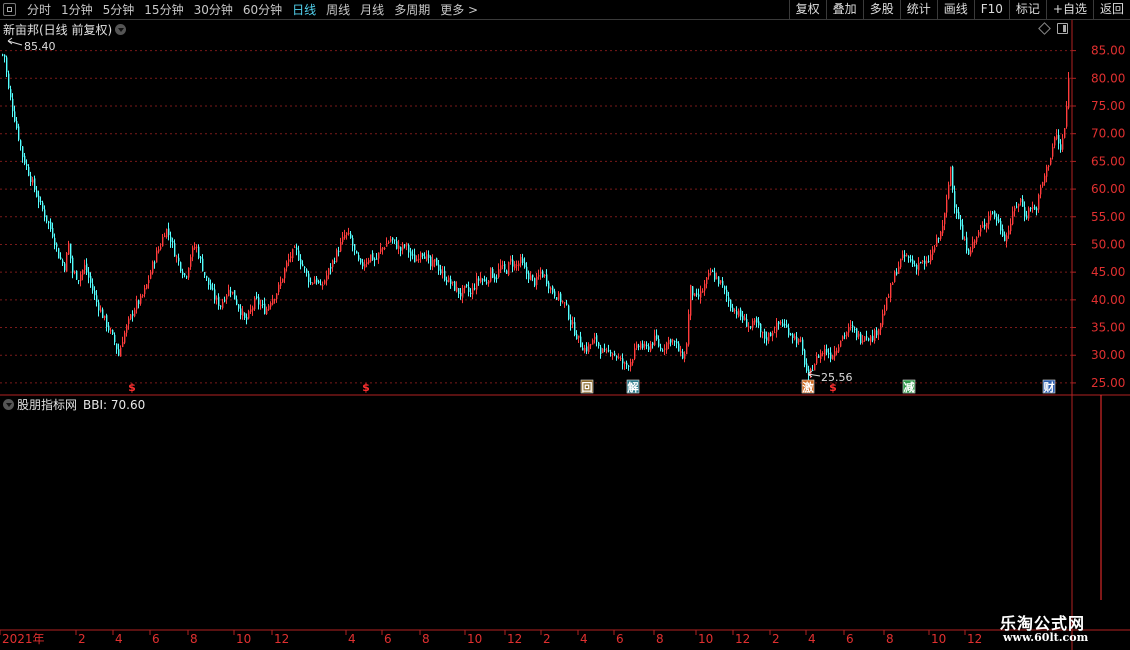 The height and width of the screenshot is (650, 1130). What do you see at coordinates (633, 387) in the screenshot?
I see `signal-marker: 解` at bounding box center [633, 387].